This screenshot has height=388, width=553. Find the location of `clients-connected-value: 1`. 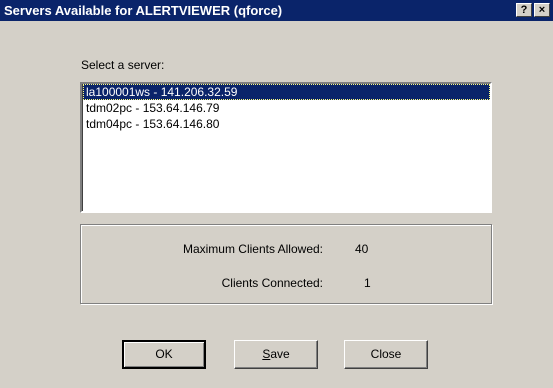

clients-connected-value: 1 is located at coordinates (367, 283).